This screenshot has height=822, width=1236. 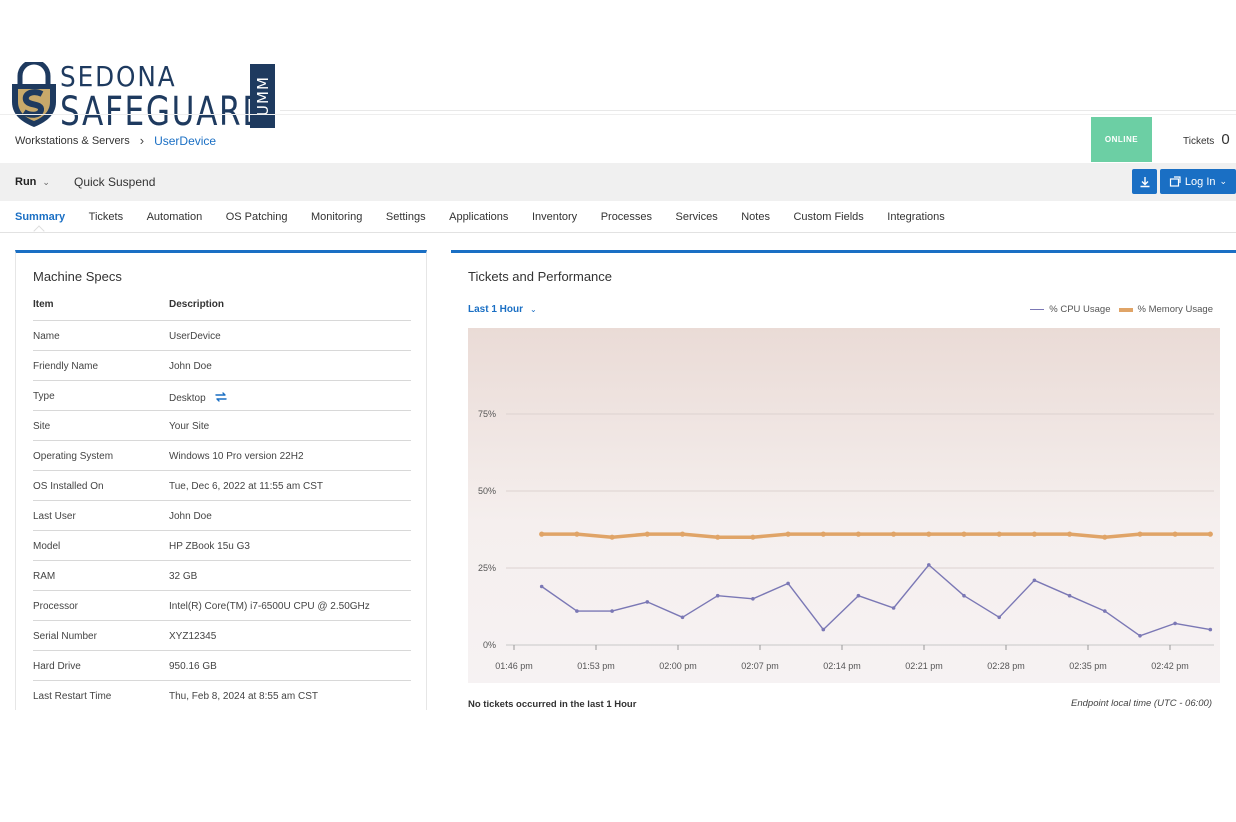 What do you see at coordinates (185, 141) in the screenshot?
I see `breadcrumb-current: UserDevice` at bounding box center [185, 141].